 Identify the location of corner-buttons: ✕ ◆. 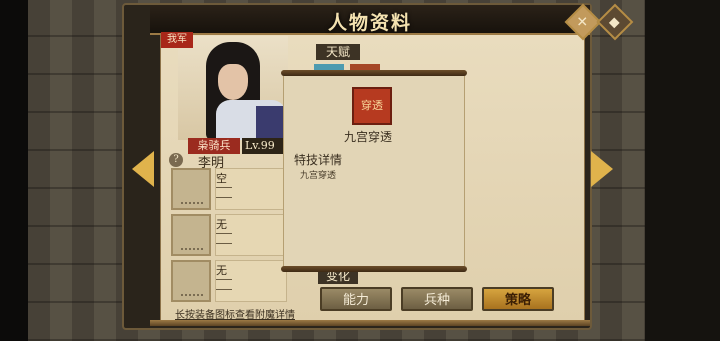
(600, 22).